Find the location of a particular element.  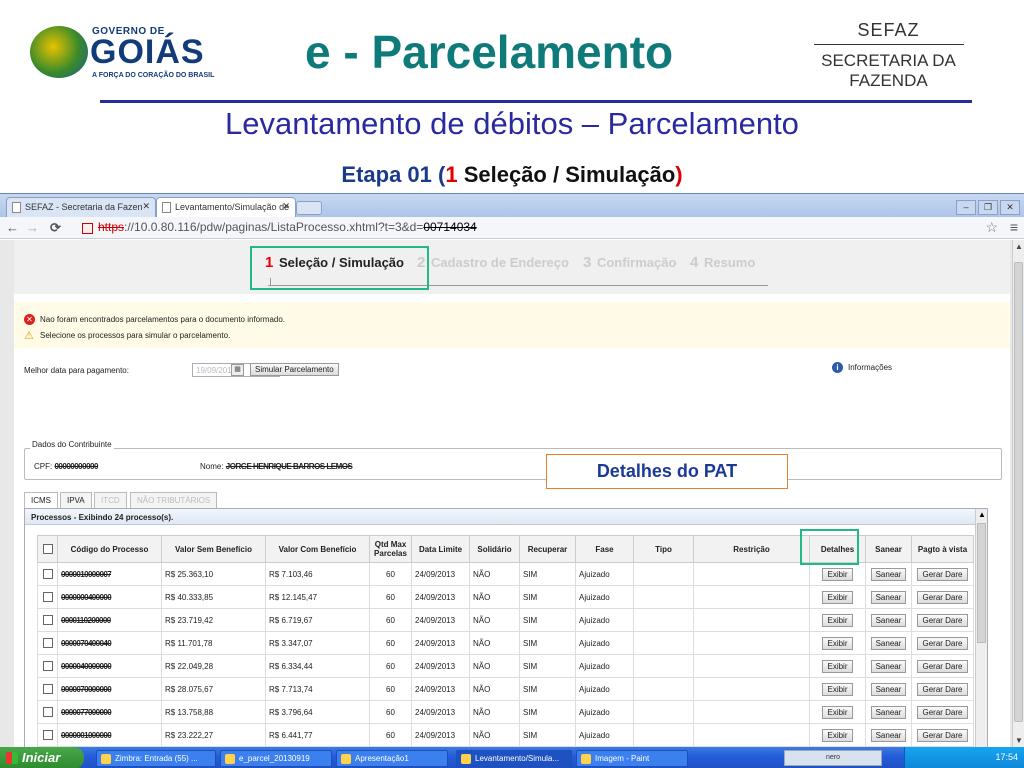

page-scrollbar: ▲ ▼ is located at coordinates (1018, 493).